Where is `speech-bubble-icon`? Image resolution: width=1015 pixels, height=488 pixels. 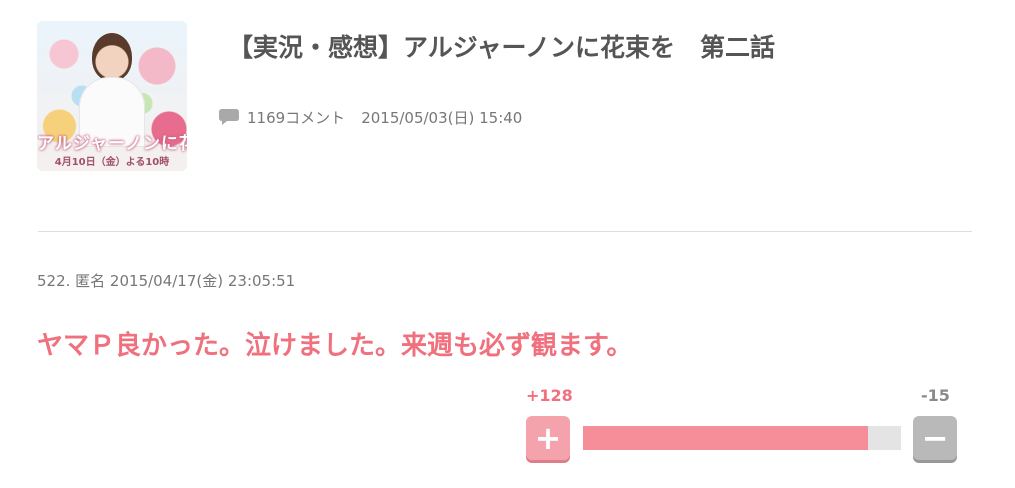
speech-bubble-icon is located at coordinates (229, 117).